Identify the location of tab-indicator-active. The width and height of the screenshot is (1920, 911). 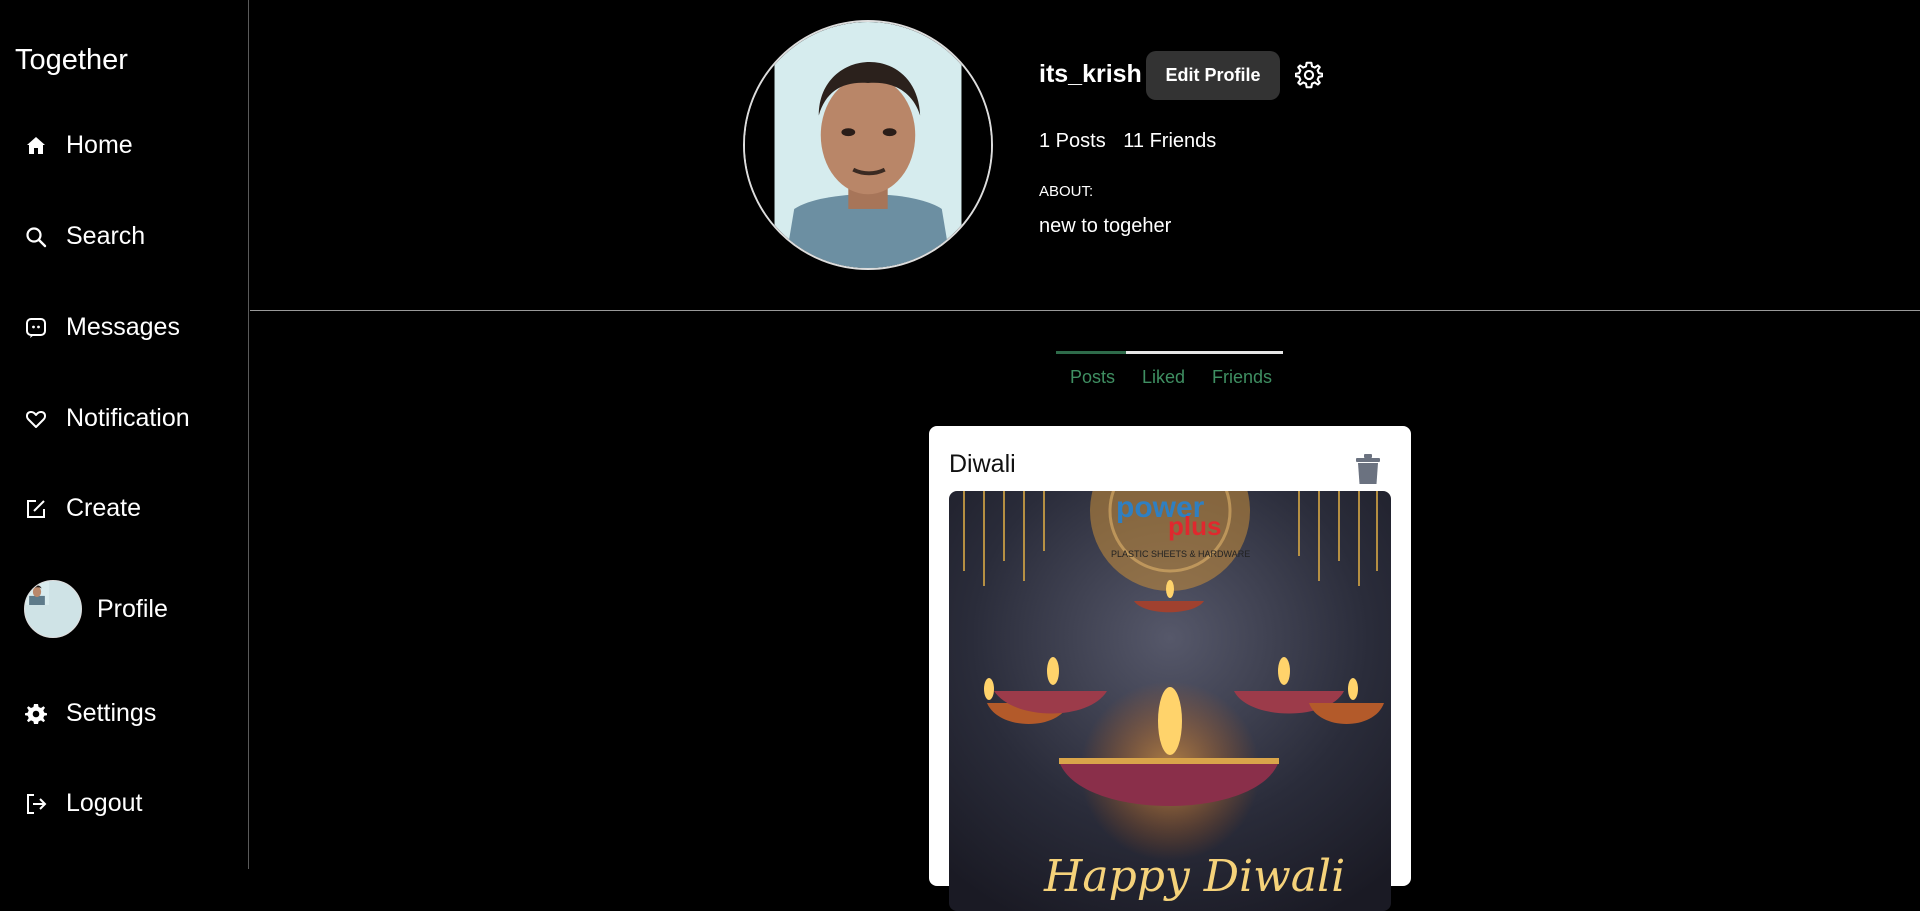
(1091, 352).